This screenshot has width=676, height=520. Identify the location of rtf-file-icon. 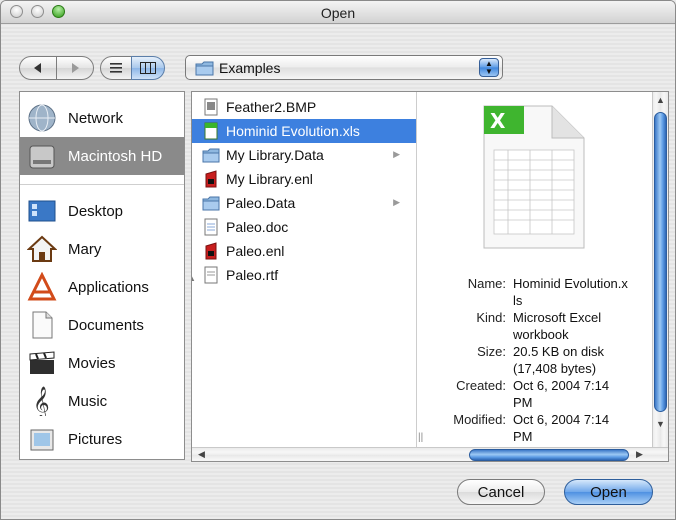
(211, 275).